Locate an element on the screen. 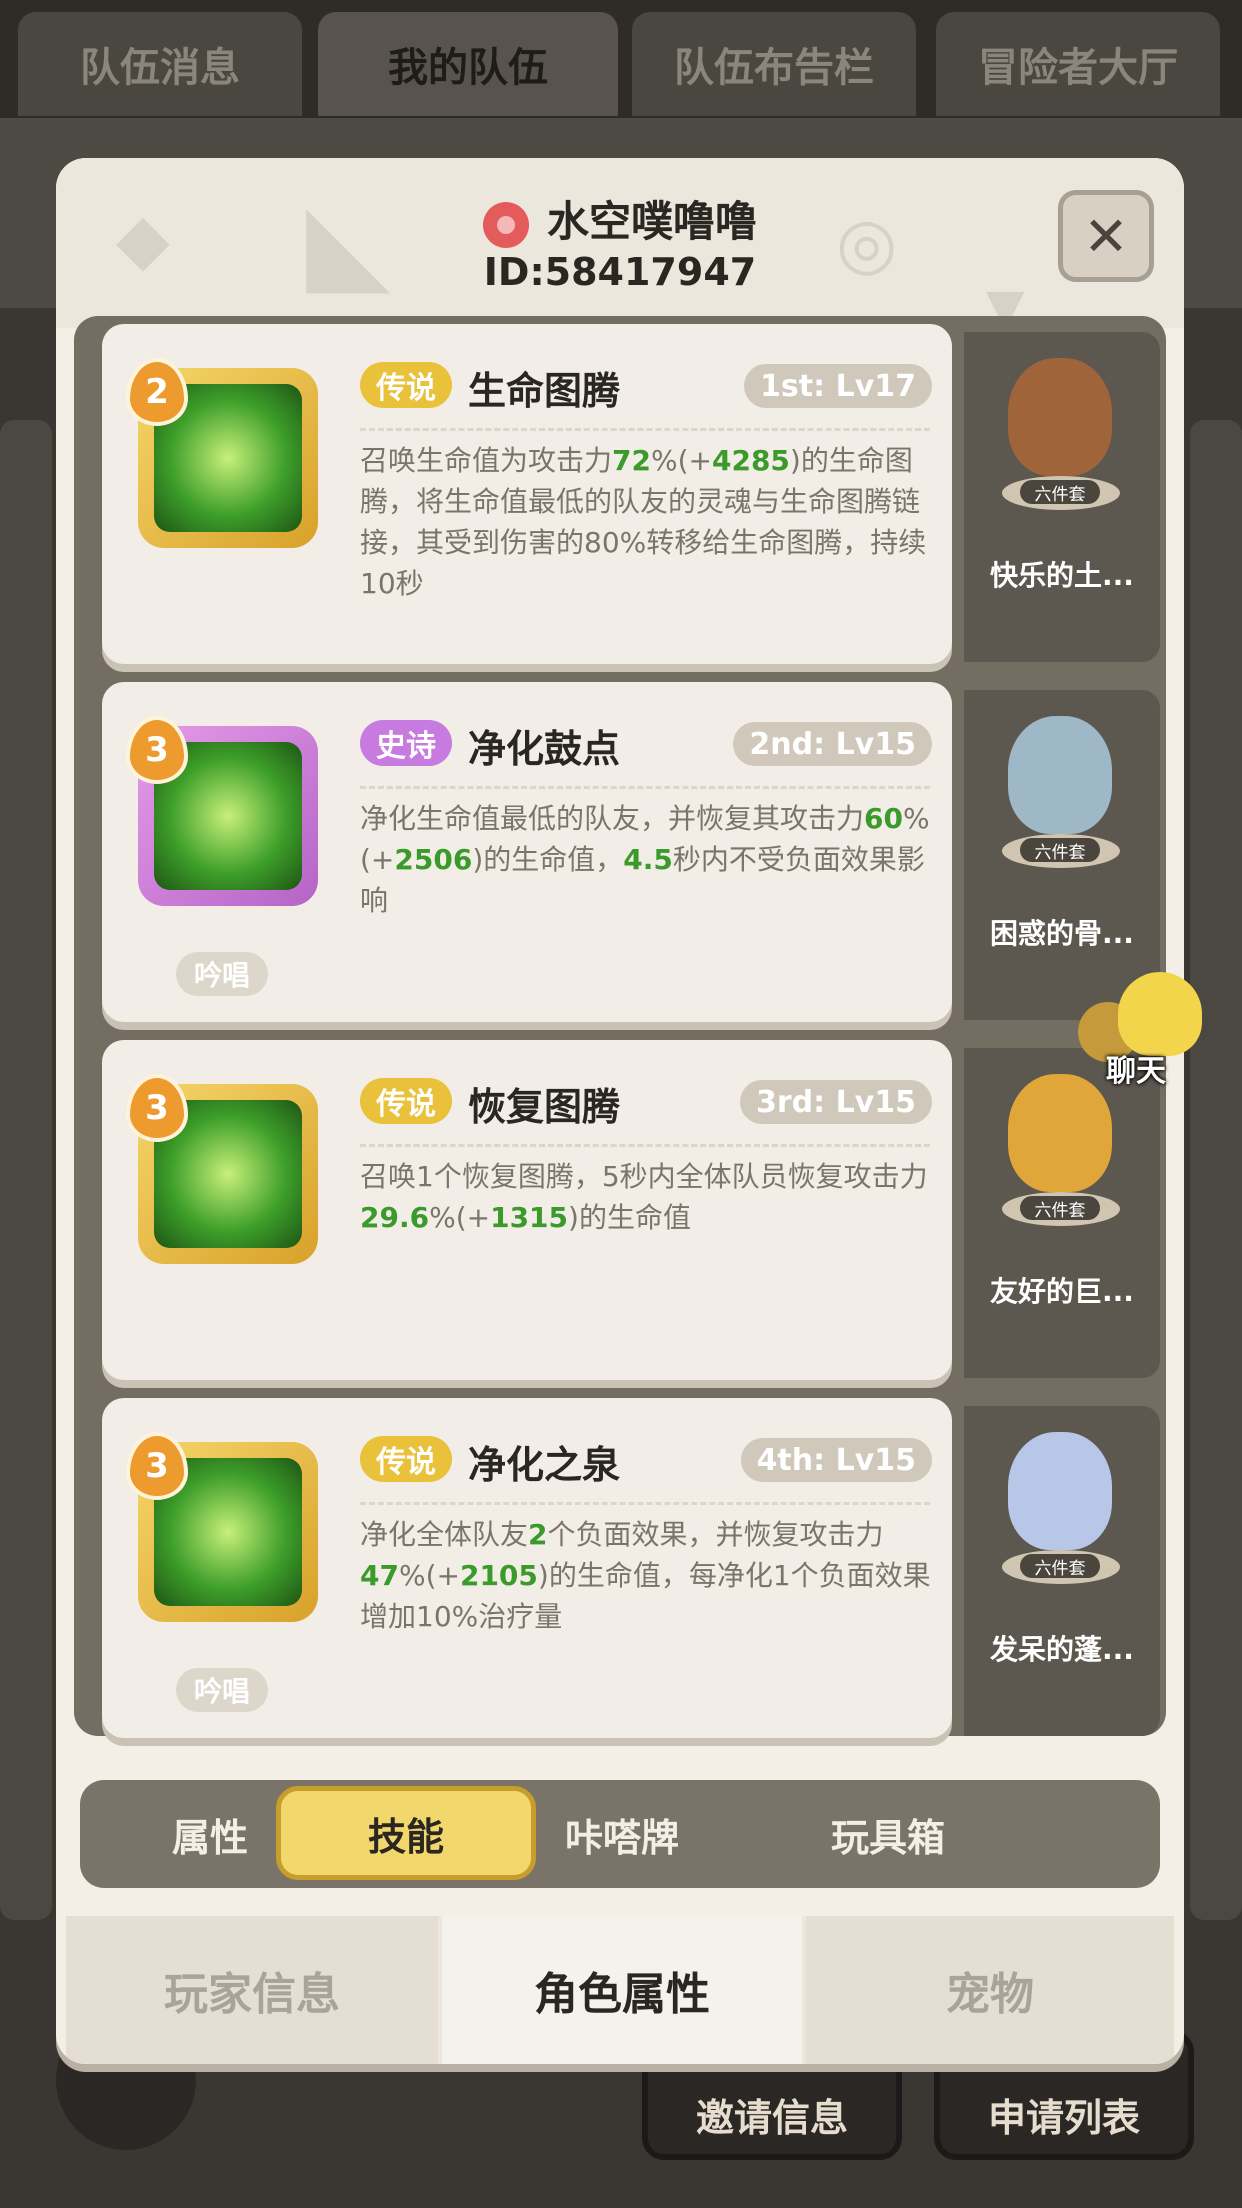 The image size is (1242, 2208). main-tab-bar: 玩家信息 角色属性 宠物 is located at coordinates (620, 1990).